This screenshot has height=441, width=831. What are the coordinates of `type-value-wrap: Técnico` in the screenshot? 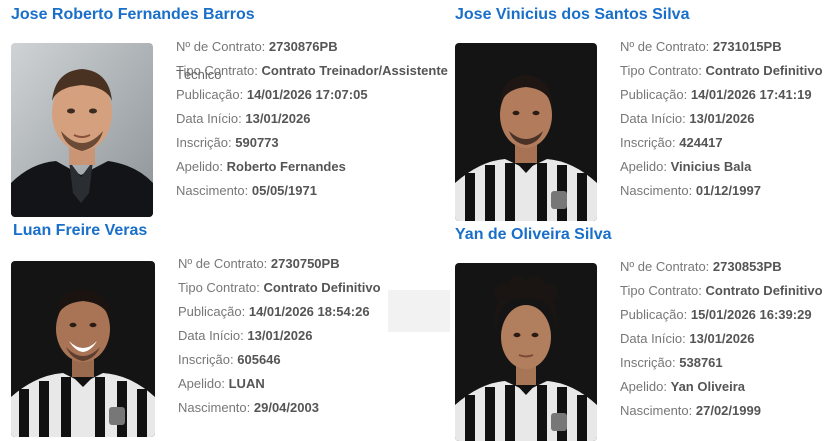 It's located at (199, 74).